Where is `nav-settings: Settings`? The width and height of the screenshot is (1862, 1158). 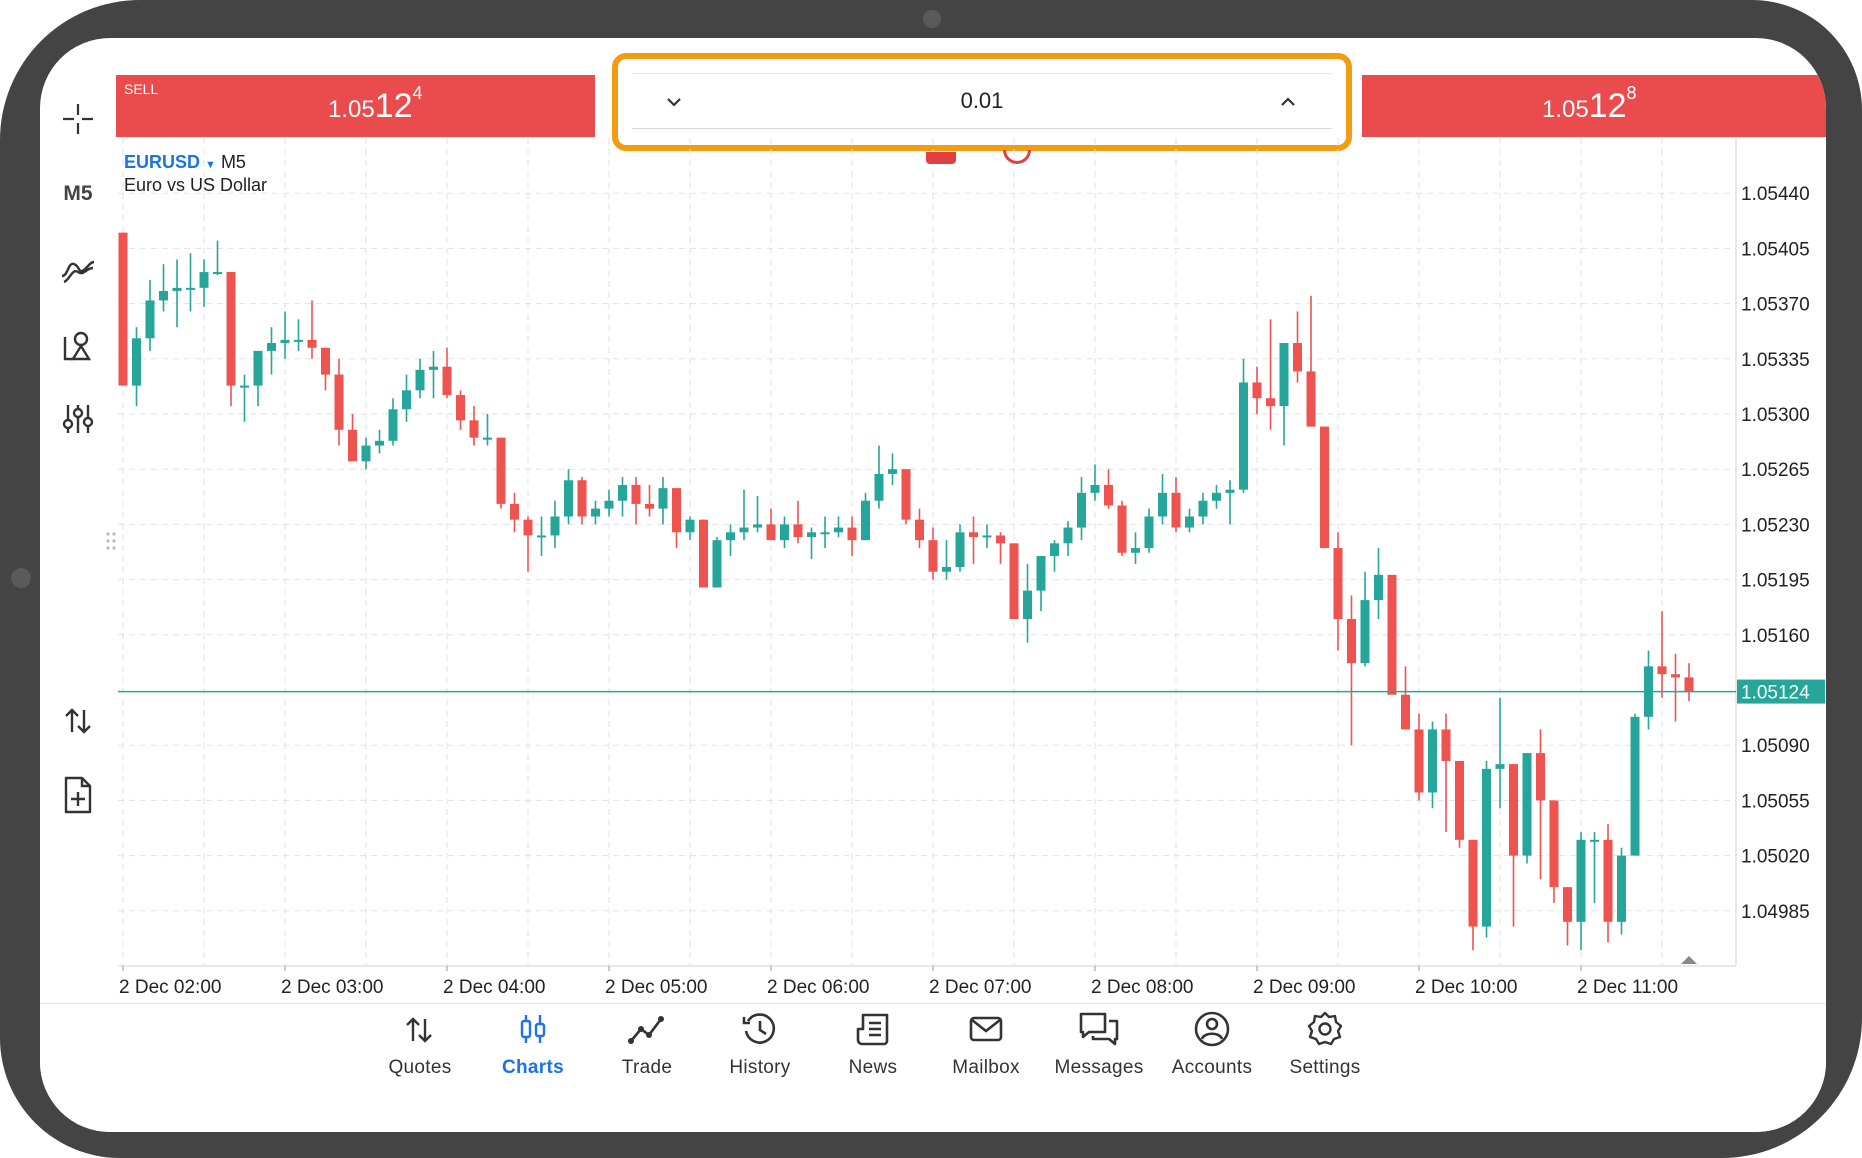
nav-settings: Settings is located at coordinates (1325, 1054).